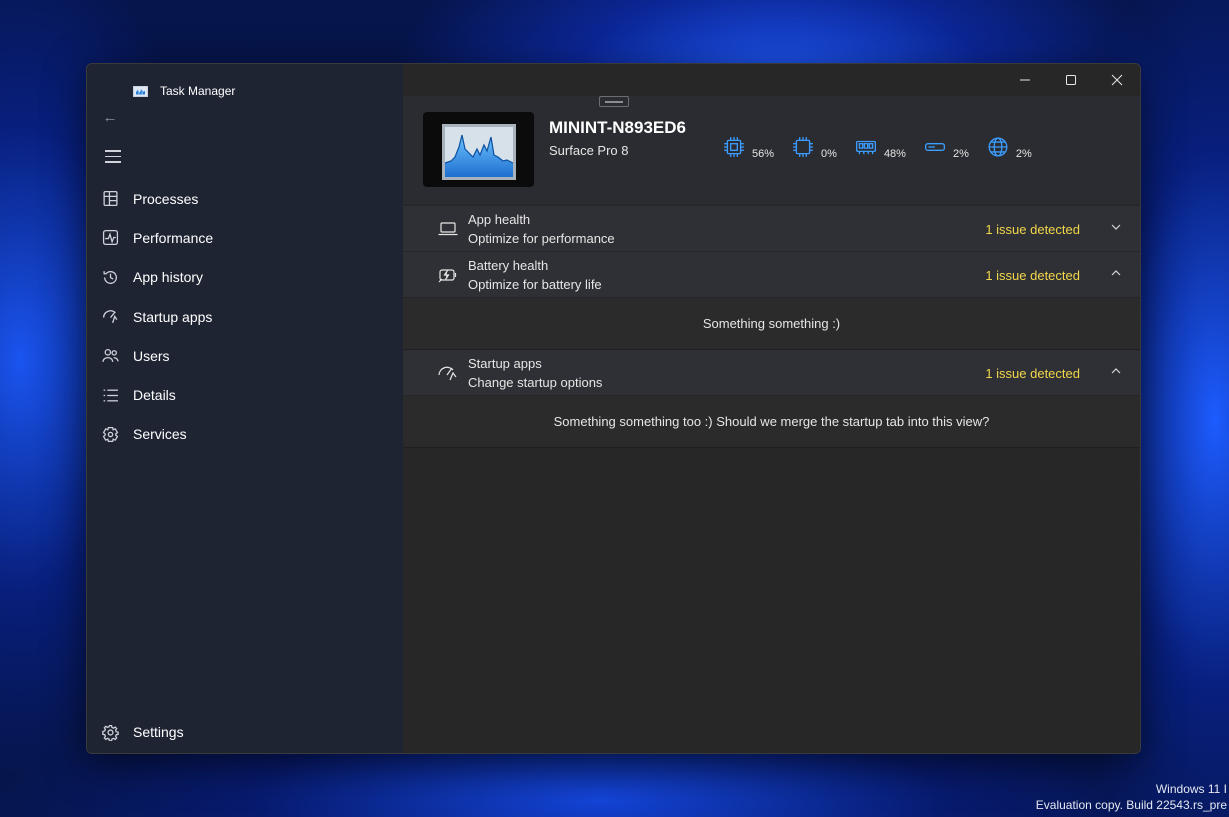 The height and width of the screenshot is (817, 1229). Describe the element at coordinates (448, 229) in the screenshot. I see `laptop-icon` at that location.